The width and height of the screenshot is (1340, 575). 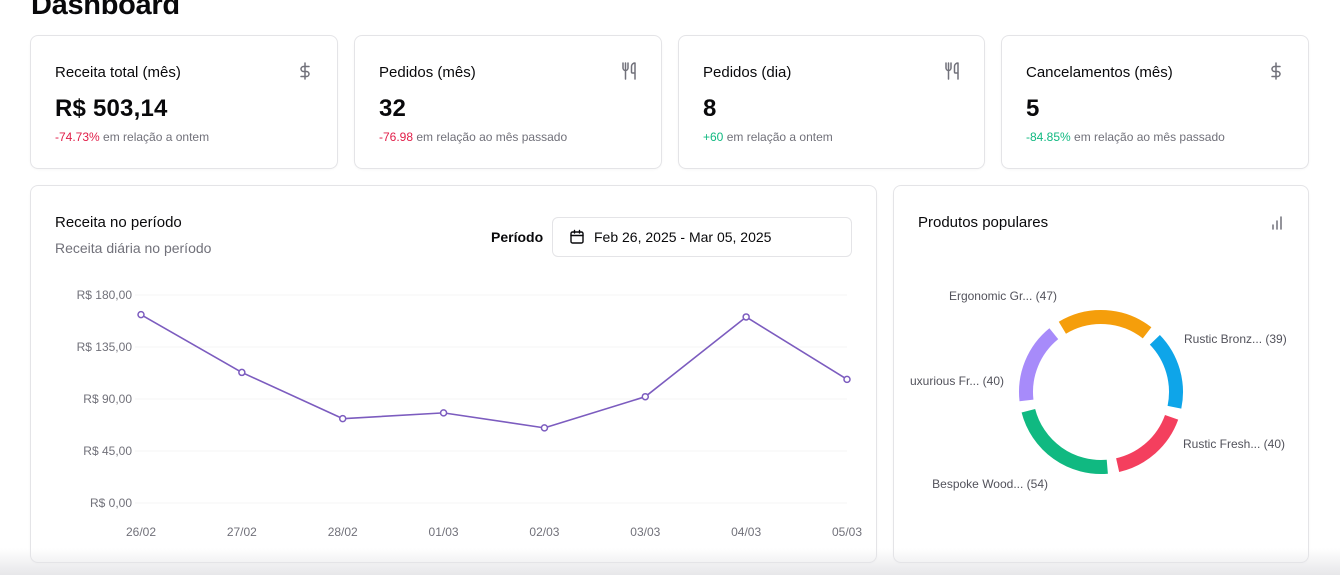 What do you see at coordinates (1033, 108) in the screenshot?
I see `kpi-value: 5` at bounding box center [1033, 108].